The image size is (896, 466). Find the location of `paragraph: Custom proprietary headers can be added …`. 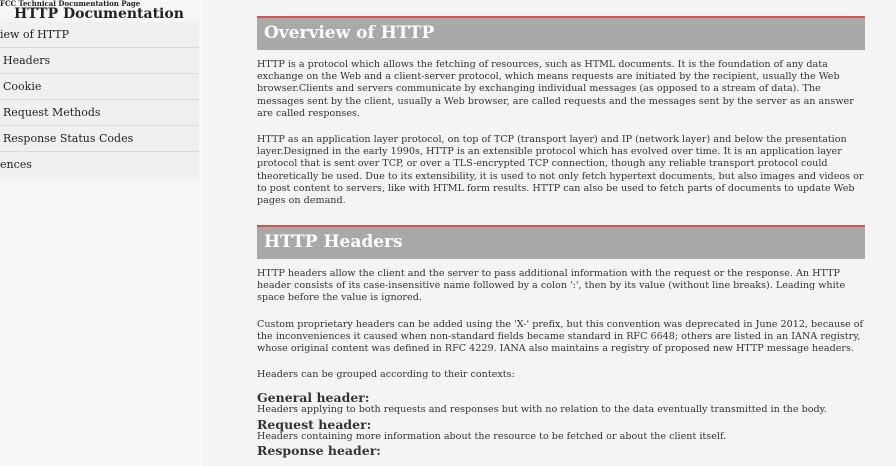

paragraph: Custom proprietary headers can be added … is located at coordinates (560, 336).